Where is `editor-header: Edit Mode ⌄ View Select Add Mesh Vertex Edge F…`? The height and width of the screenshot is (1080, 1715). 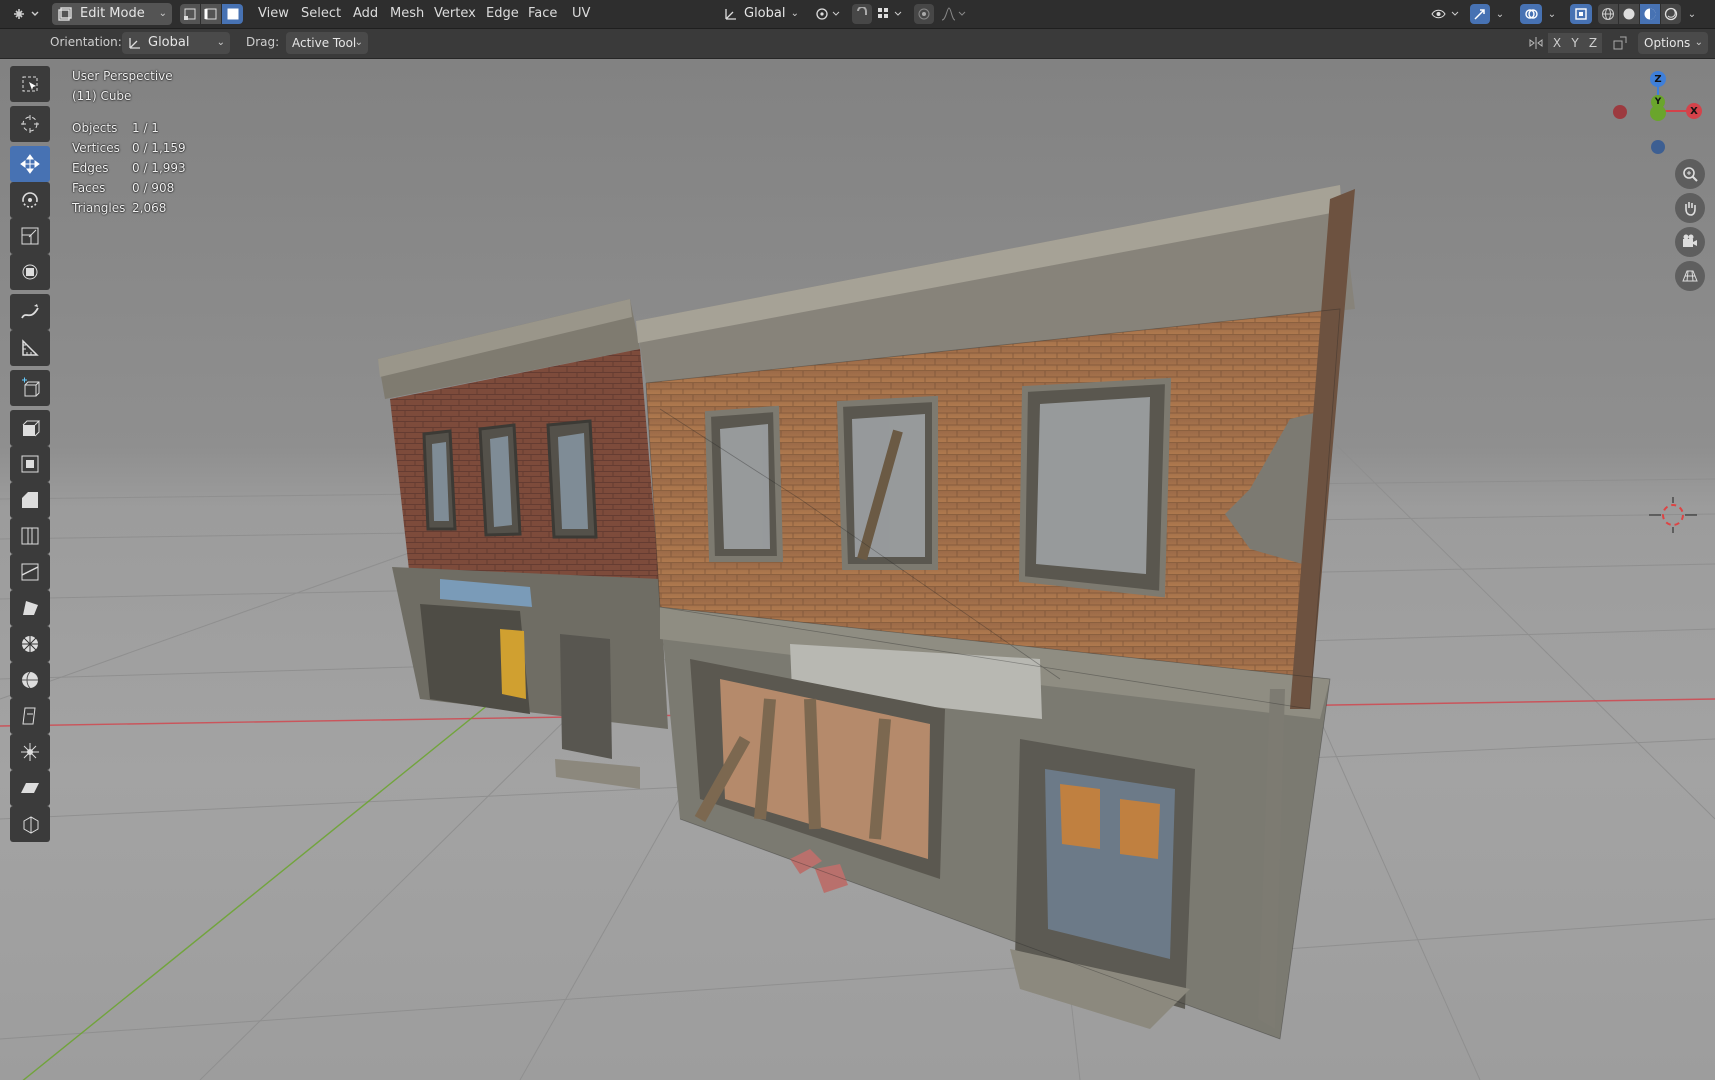
editor-header: Edit Mode ⌄ View Select Add Mesh Vertex Edge F… is located at coordinates (857, 14).